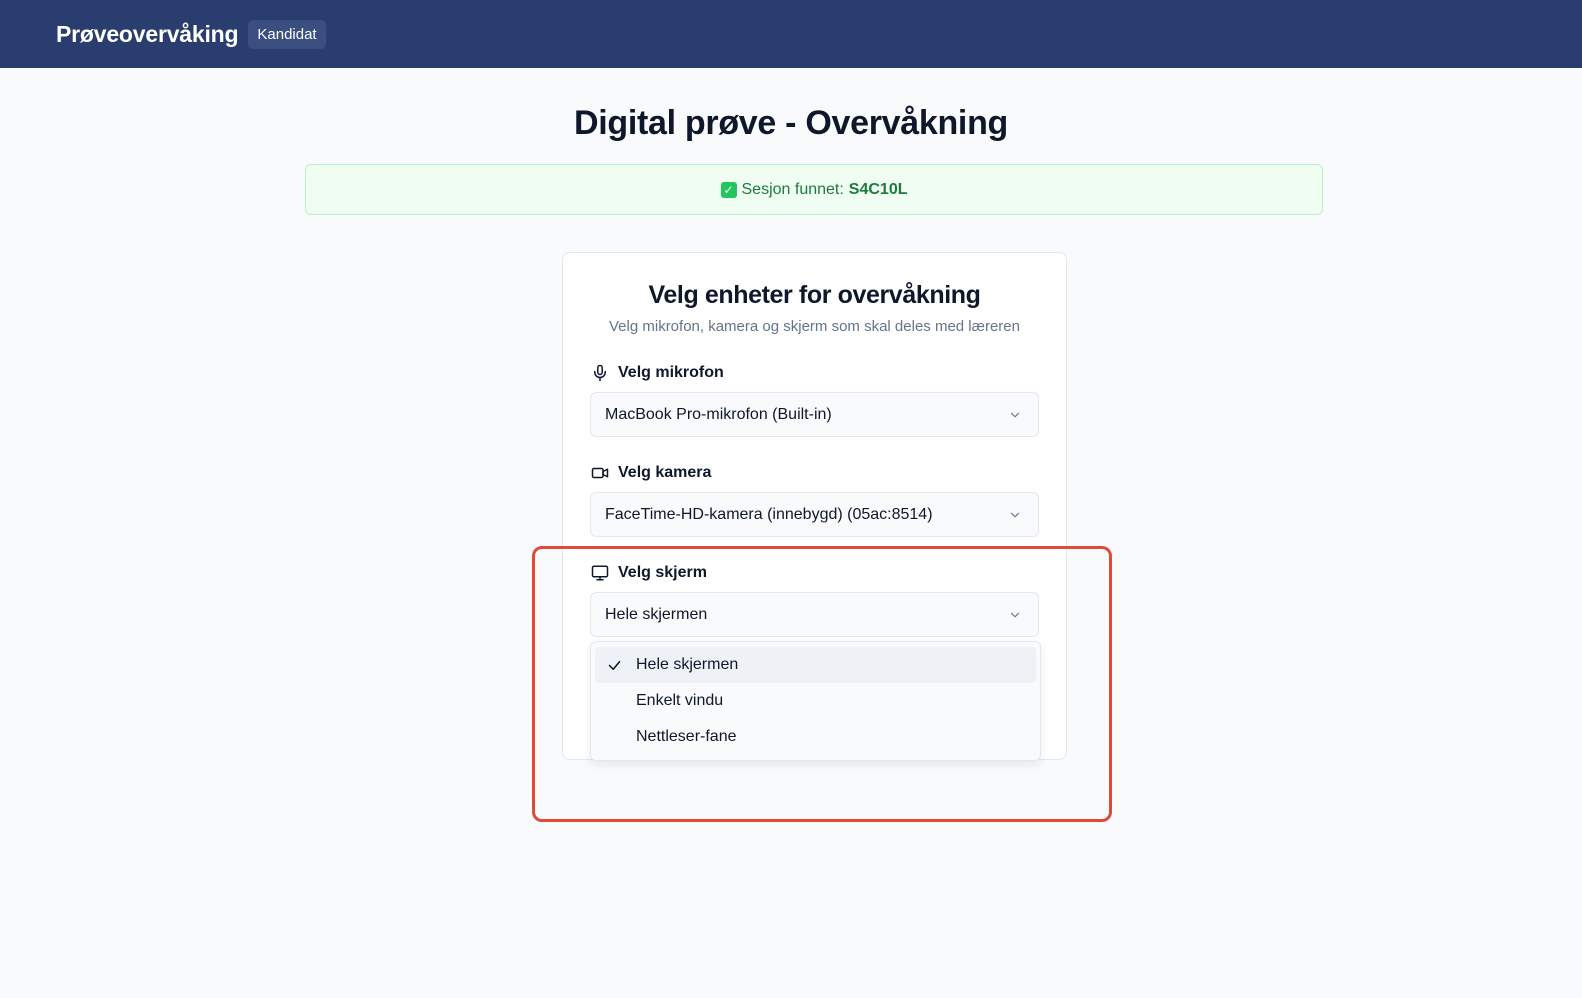 The image size is (1582, 998). I want to click on page-title: Digital prøve - Overvåkning, so click(791, 123).